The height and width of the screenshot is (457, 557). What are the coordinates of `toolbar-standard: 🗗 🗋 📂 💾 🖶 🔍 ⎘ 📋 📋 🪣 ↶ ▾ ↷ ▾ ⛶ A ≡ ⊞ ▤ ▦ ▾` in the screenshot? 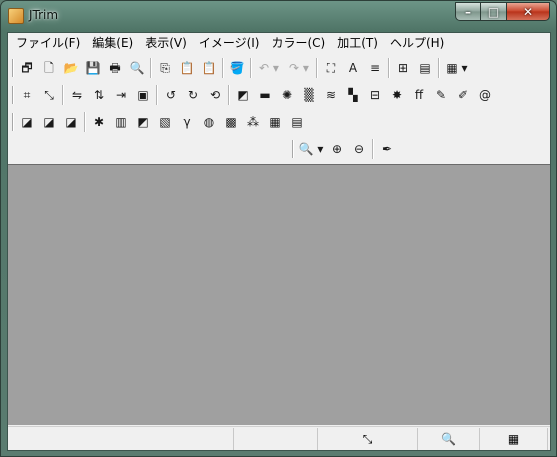 It's located at (241, 68).